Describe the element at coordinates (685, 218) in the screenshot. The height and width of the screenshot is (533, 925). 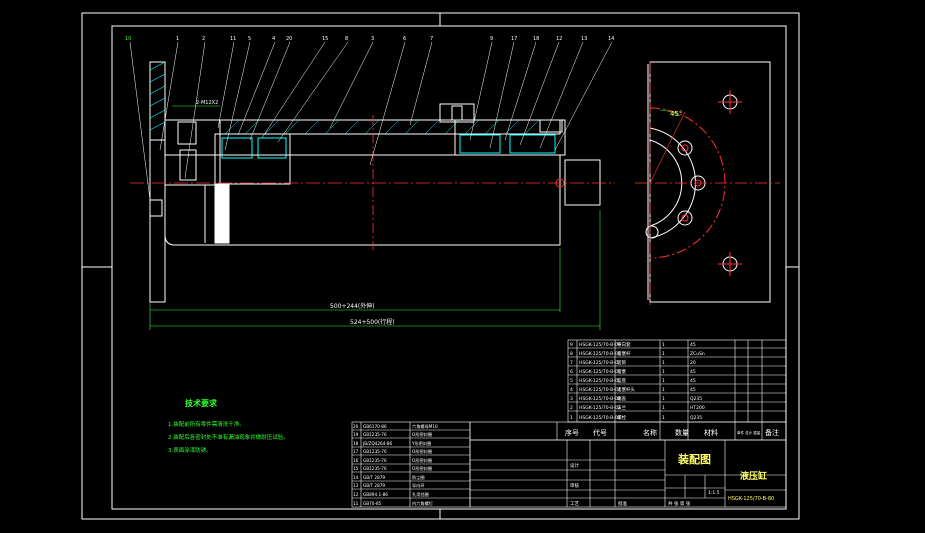
I see `bolt-hole` at that location.